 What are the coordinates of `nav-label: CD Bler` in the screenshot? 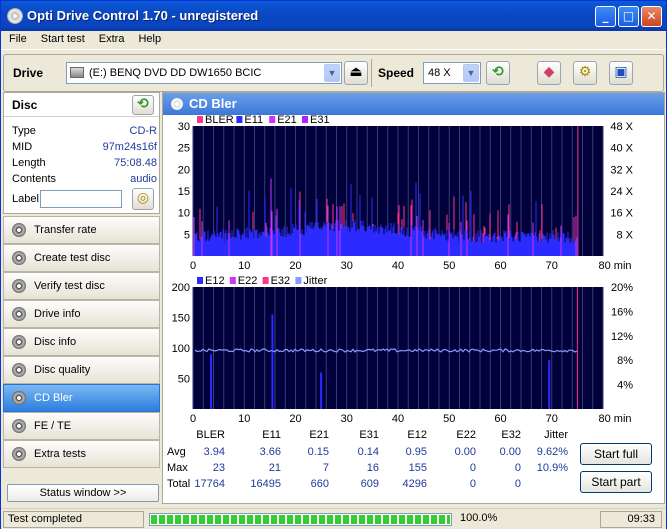 It's located at (53, 398).